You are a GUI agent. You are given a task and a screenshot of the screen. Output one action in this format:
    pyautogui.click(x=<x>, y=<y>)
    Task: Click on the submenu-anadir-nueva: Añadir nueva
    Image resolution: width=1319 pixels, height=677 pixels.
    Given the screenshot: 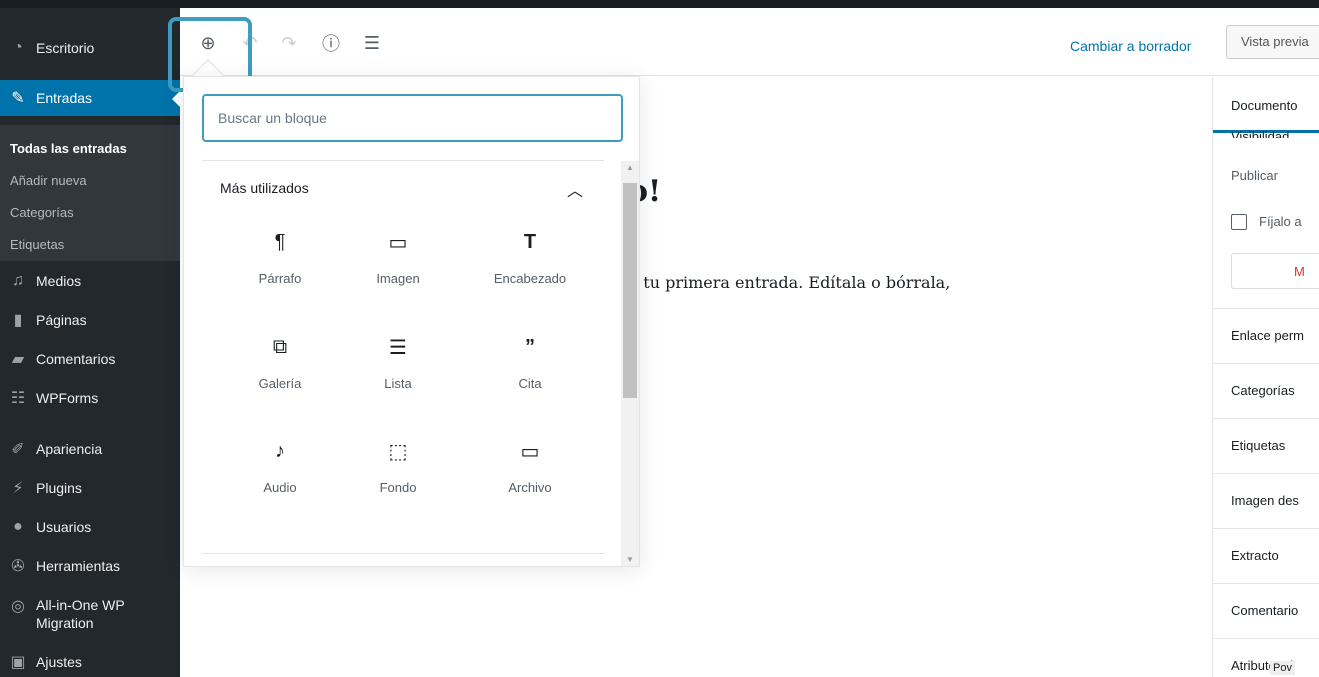 What is the action you would take?
    pyautogui.click(x=90, y=181)
    